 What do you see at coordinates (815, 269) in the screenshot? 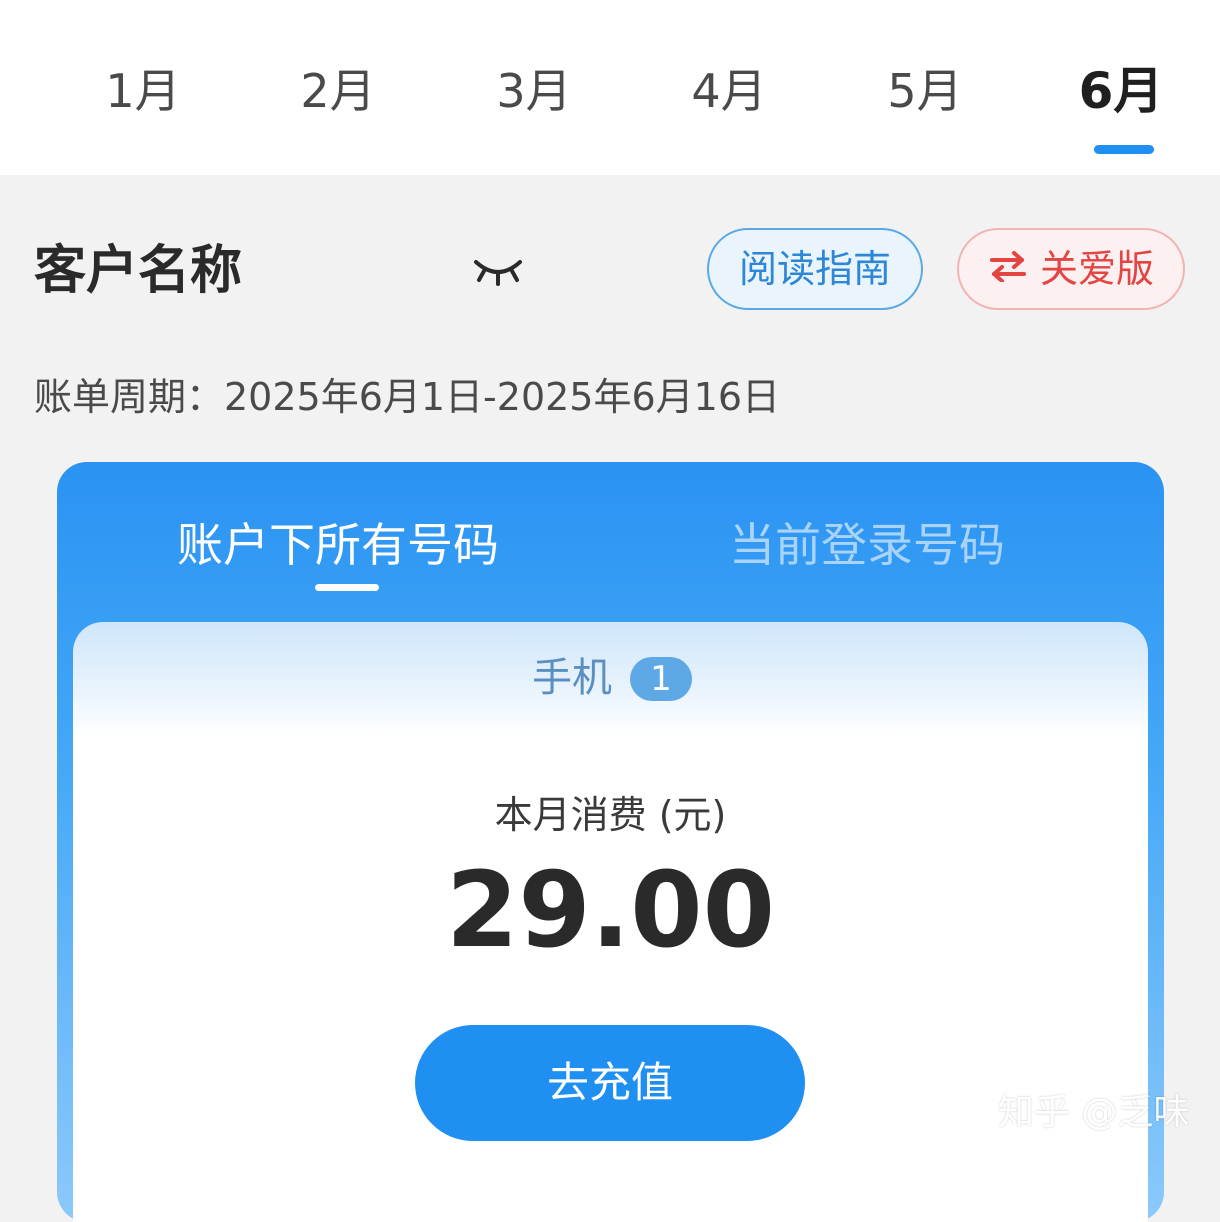
I see `reading-guide-button: 阅读指南` at bounding box center [815, 269].